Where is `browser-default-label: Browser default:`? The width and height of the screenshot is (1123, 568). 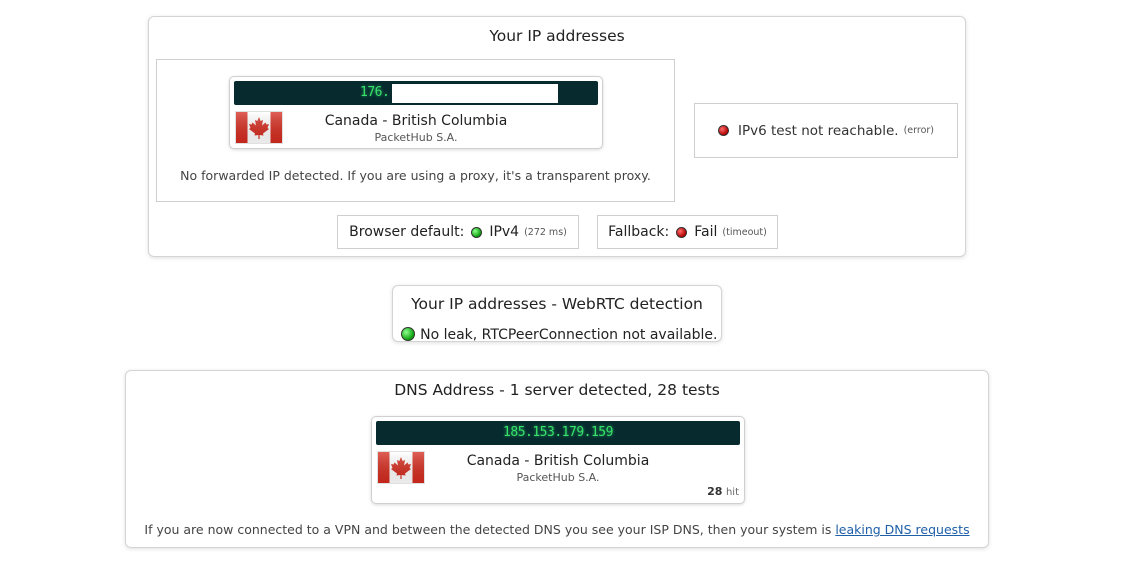 browser-default-label: Browser default: is located at coordinates (407, 232).